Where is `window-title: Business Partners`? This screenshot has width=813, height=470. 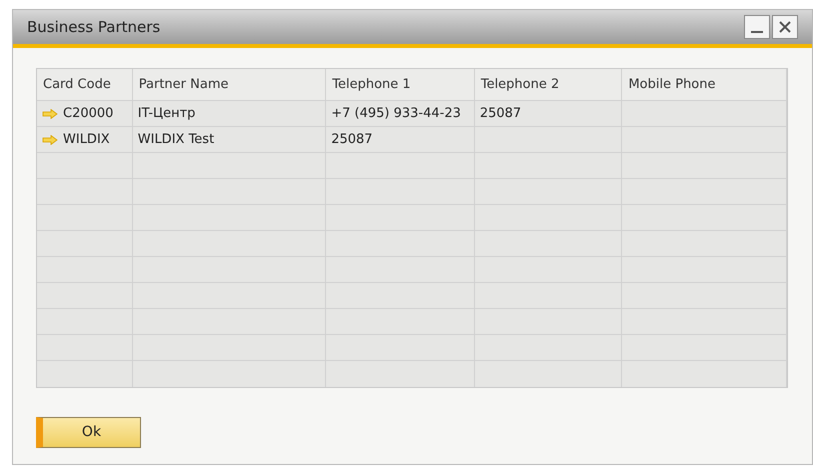
window-title: Business Partners is located at coordinates (94, 27).